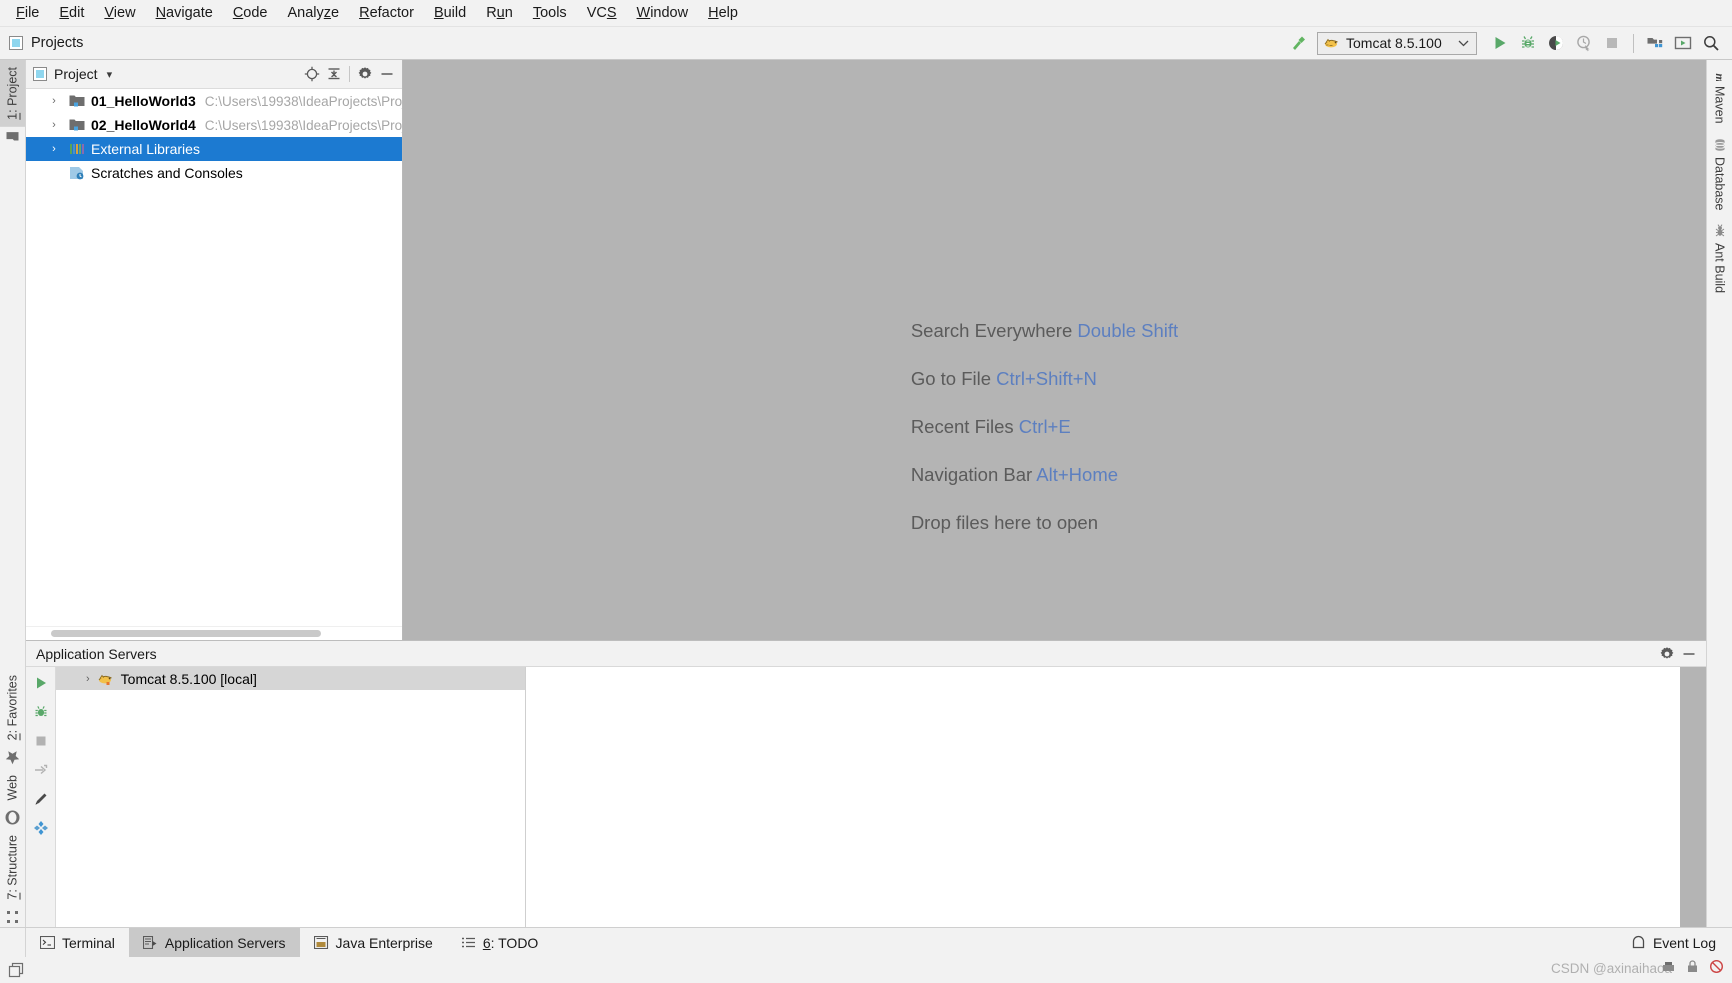 This screenshot has height=983, width=1732. What do you see at coordinates (186, 633) in the screenshot?
I see `scrollbar-thumb` at bounding box center [186, 633].